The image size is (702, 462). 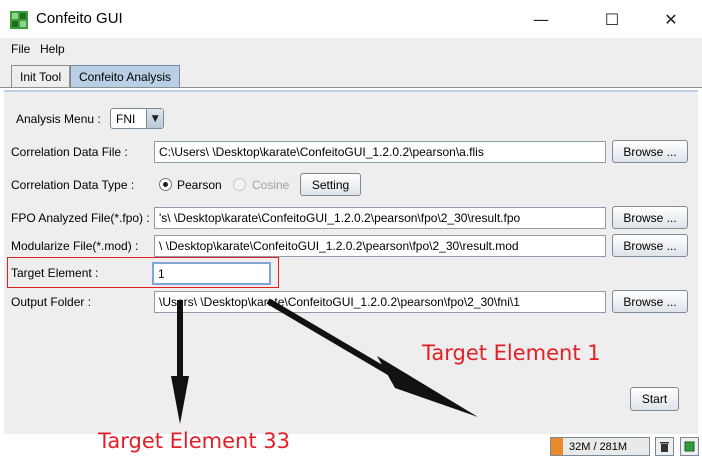 I want to click on cosine-radio, so click(x=239, y=184).